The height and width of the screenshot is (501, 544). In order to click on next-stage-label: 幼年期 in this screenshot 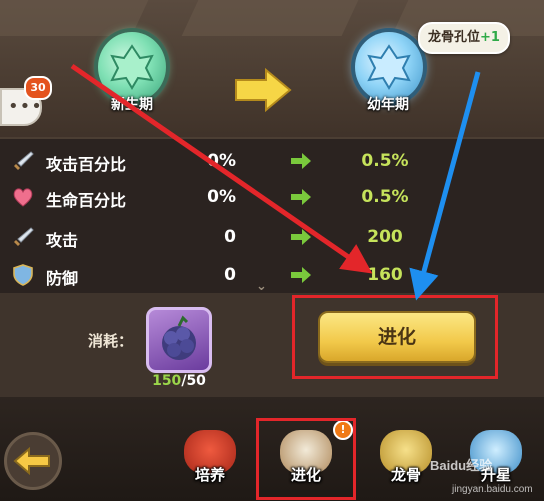, I will do `click(388, 105)`.